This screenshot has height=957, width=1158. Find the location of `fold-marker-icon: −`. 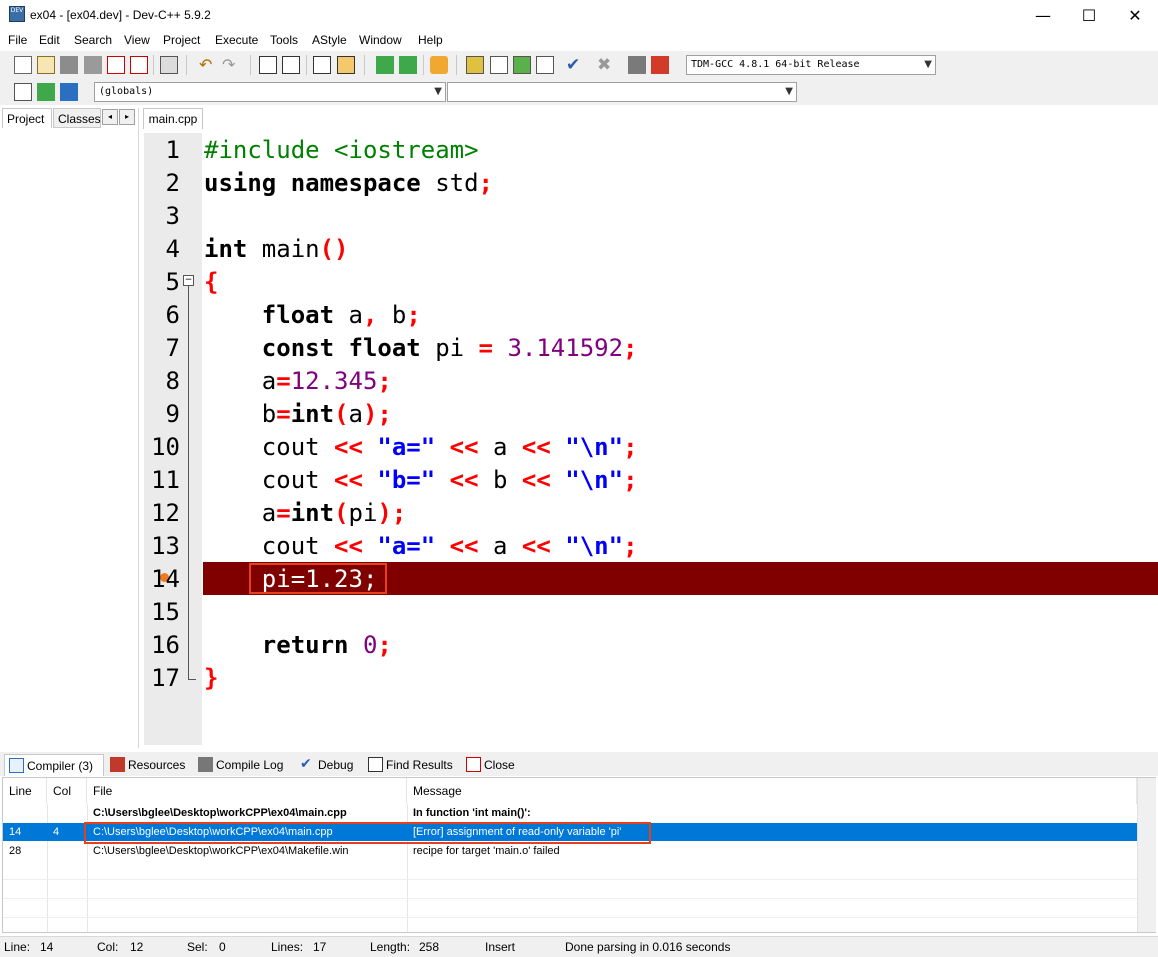

fold-marker-icon: − is located at coordinates (188, 280).